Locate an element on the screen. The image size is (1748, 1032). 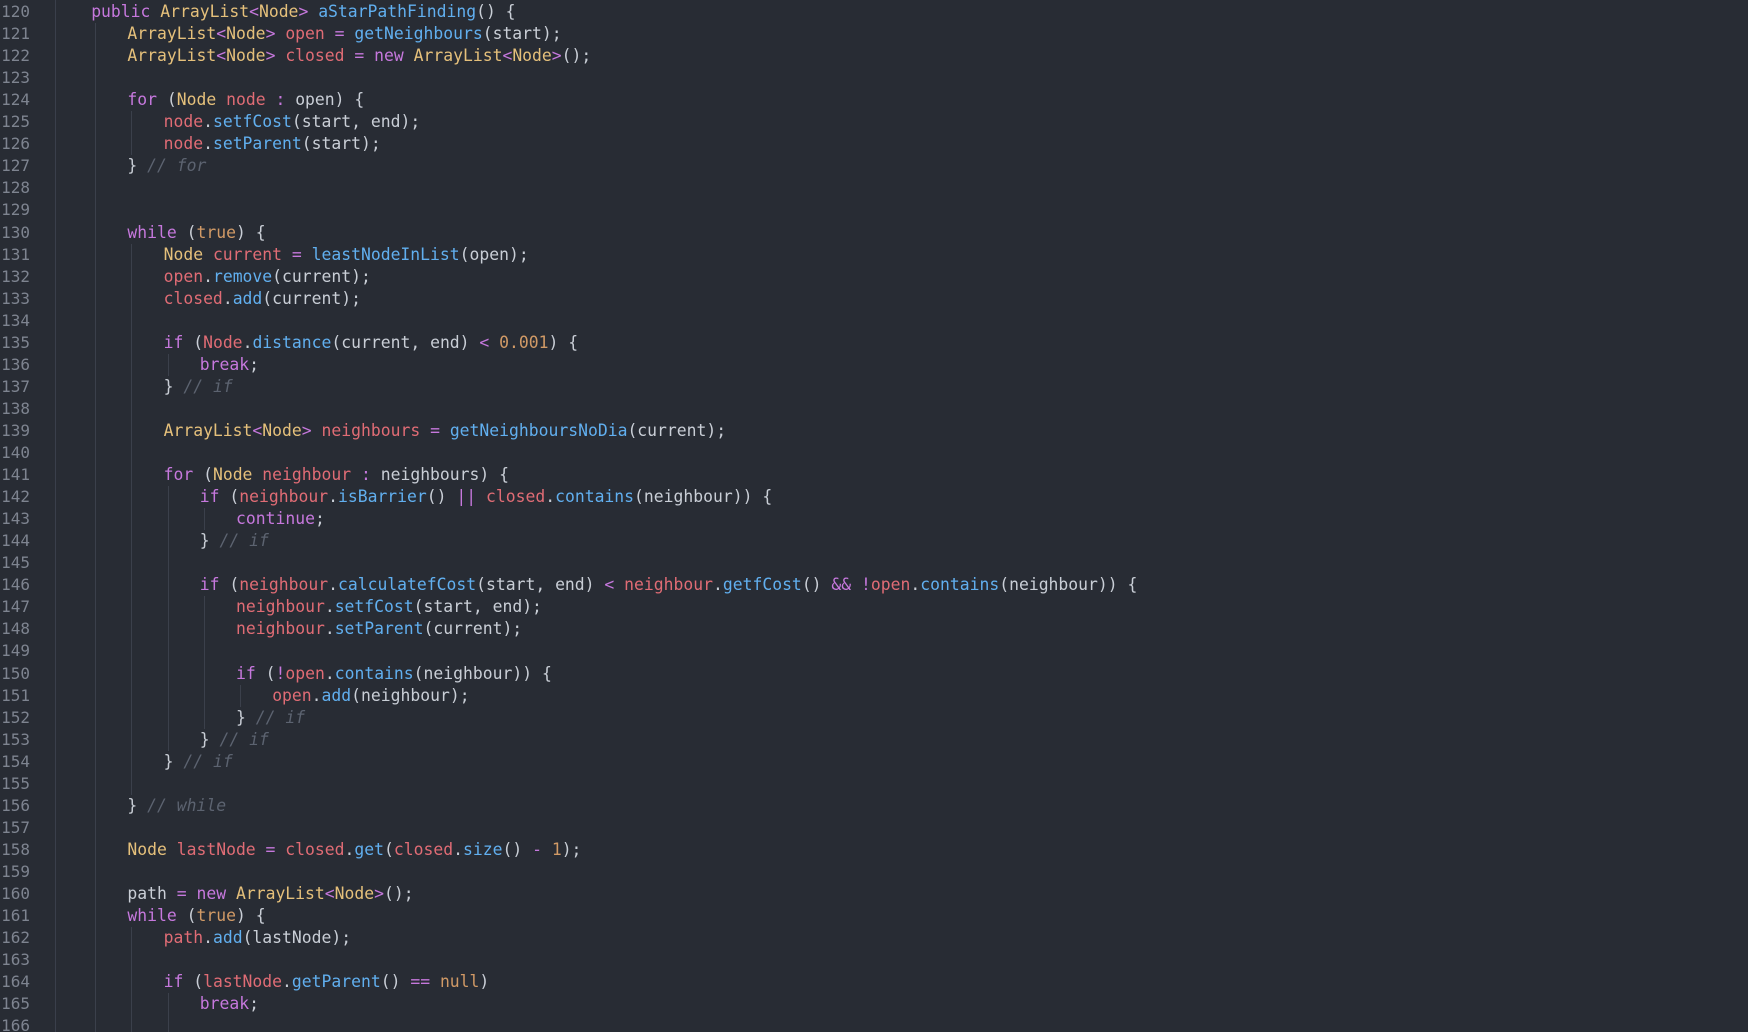
code-token: true is located at coordinates (216, 916).